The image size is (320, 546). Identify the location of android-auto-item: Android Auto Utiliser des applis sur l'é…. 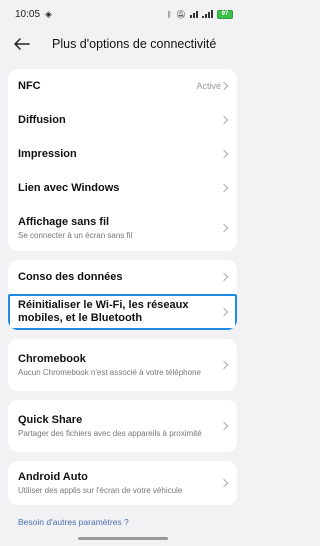
(122, 483).